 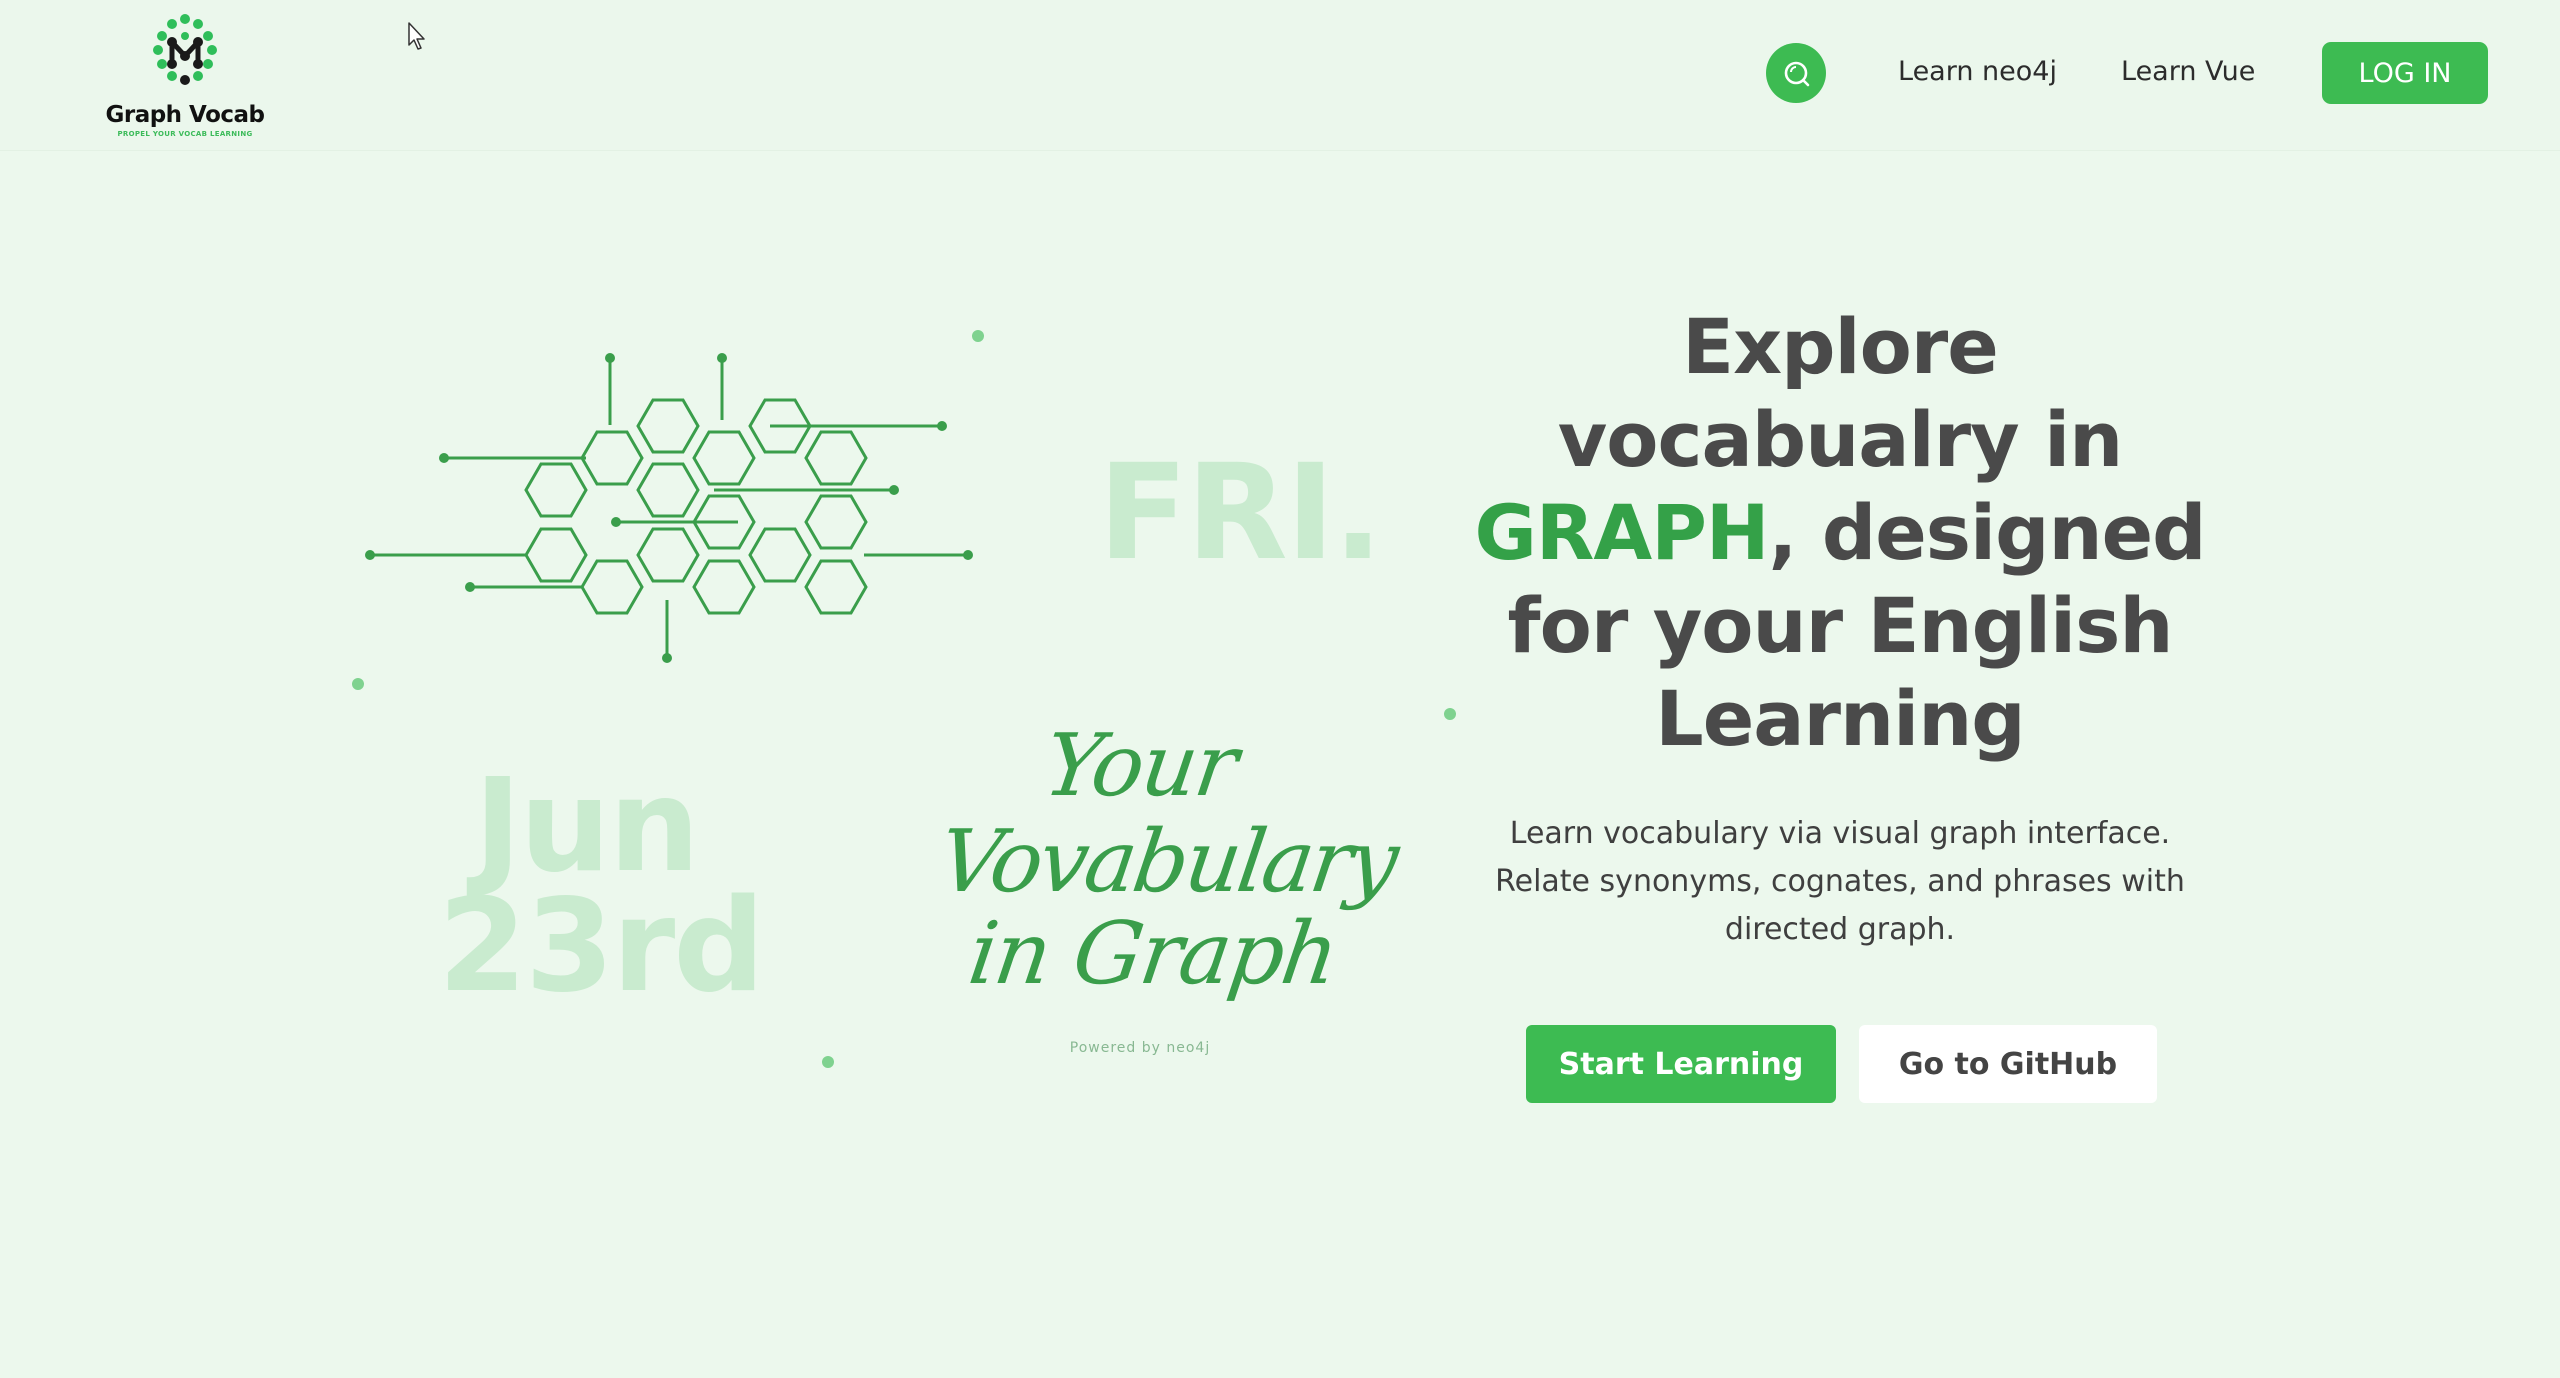 What do you see at coordinates (1840, 625) in the screenshot?
I see `headline-line-4: for your English` at bounding box center [1840, 625].